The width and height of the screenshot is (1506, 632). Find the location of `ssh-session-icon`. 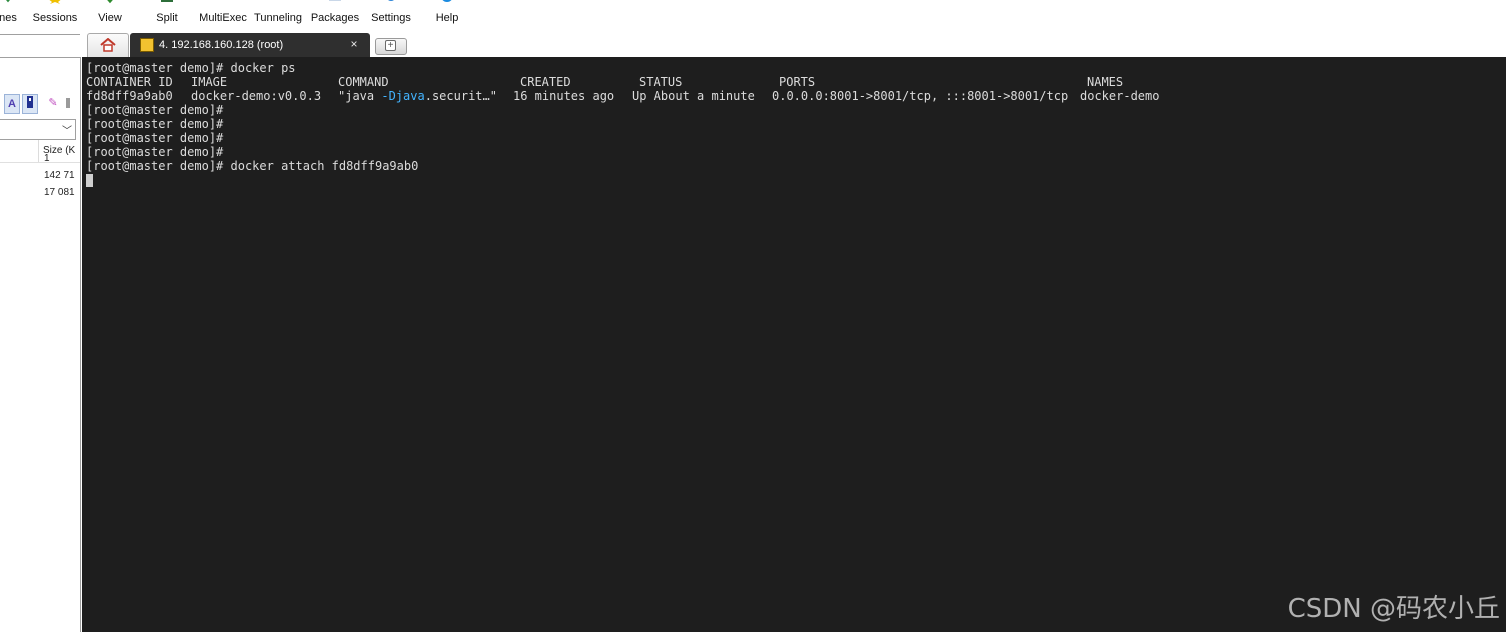

ssh-session-icon is located at coordinates (147, 45).